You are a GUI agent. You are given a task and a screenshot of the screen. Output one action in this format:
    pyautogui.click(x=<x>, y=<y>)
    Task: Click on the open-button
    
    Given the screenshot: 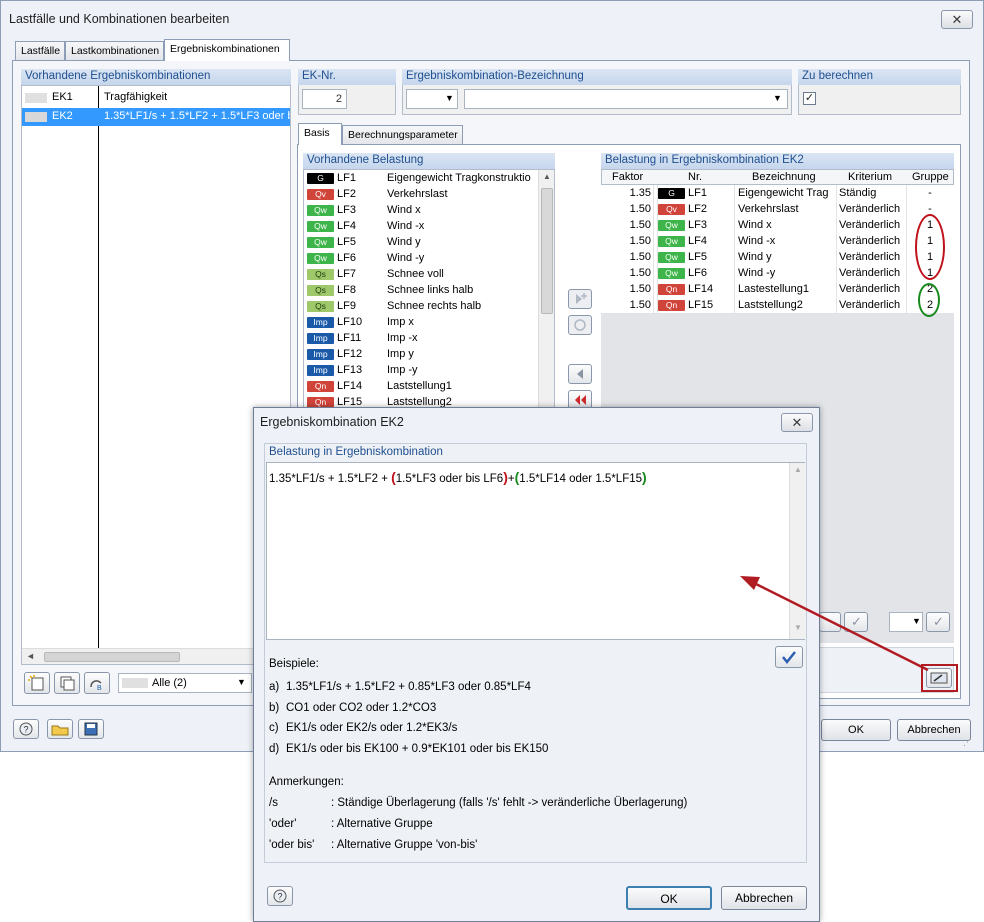 What is the action you would take?
    pyautogui.click(x=60, y=729)
    